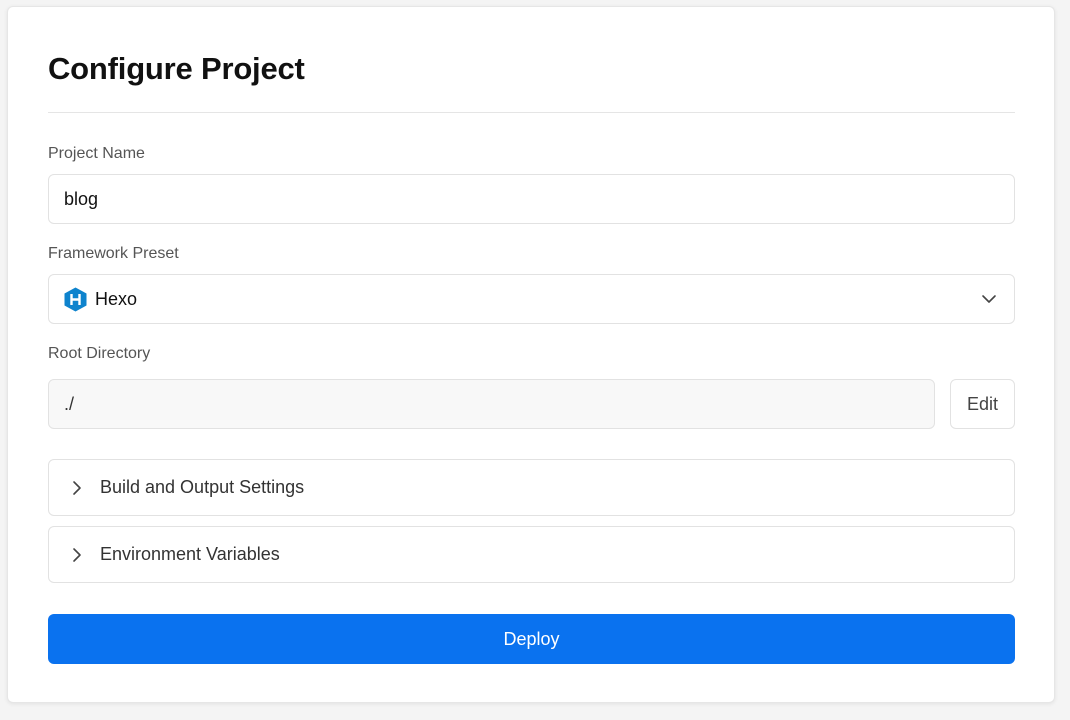  What do you see at coordinates (176, 68) in the screenshot?
I see `page-title: Configure Project` at bounding box center [176, 68].